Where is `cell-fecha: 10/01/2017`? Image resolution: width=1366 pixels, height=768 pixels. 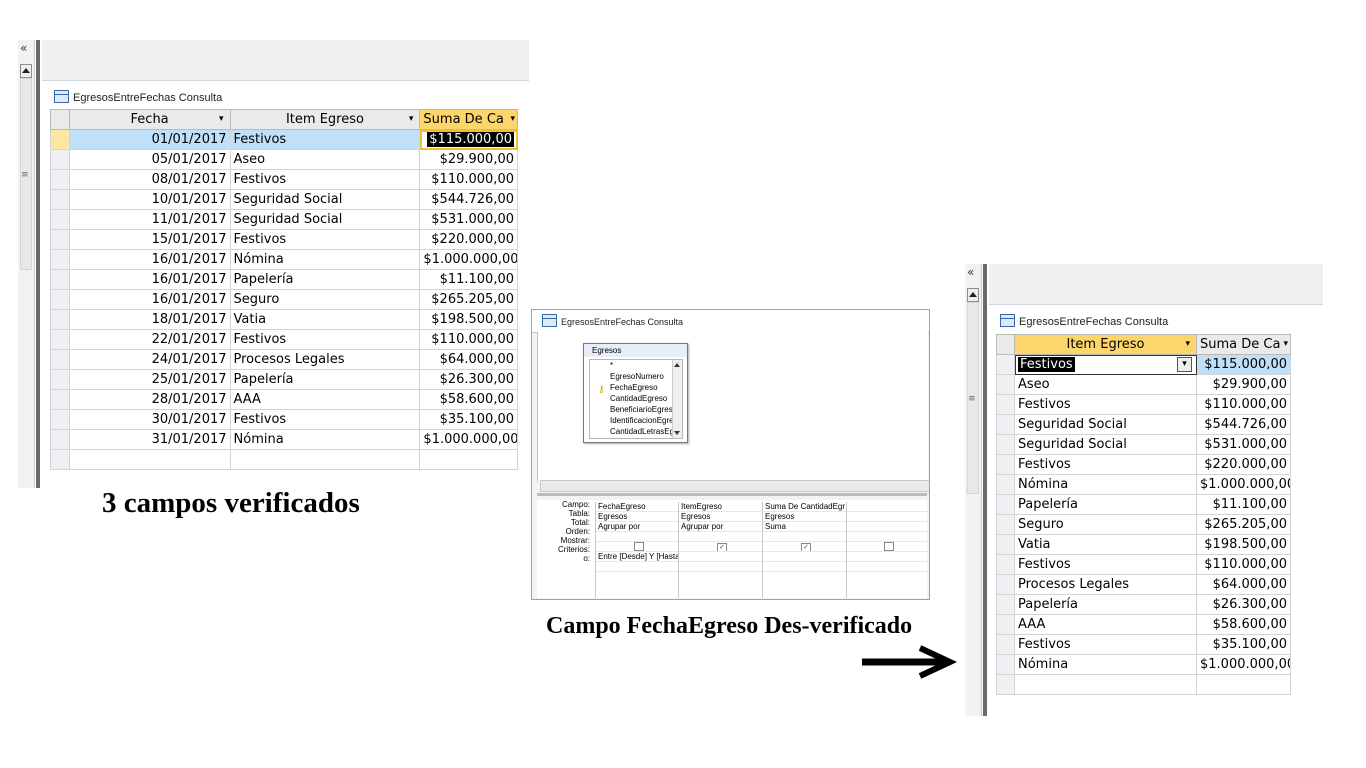 cell-fecha: 10/01/2017 is located at coordinates (149, 199).